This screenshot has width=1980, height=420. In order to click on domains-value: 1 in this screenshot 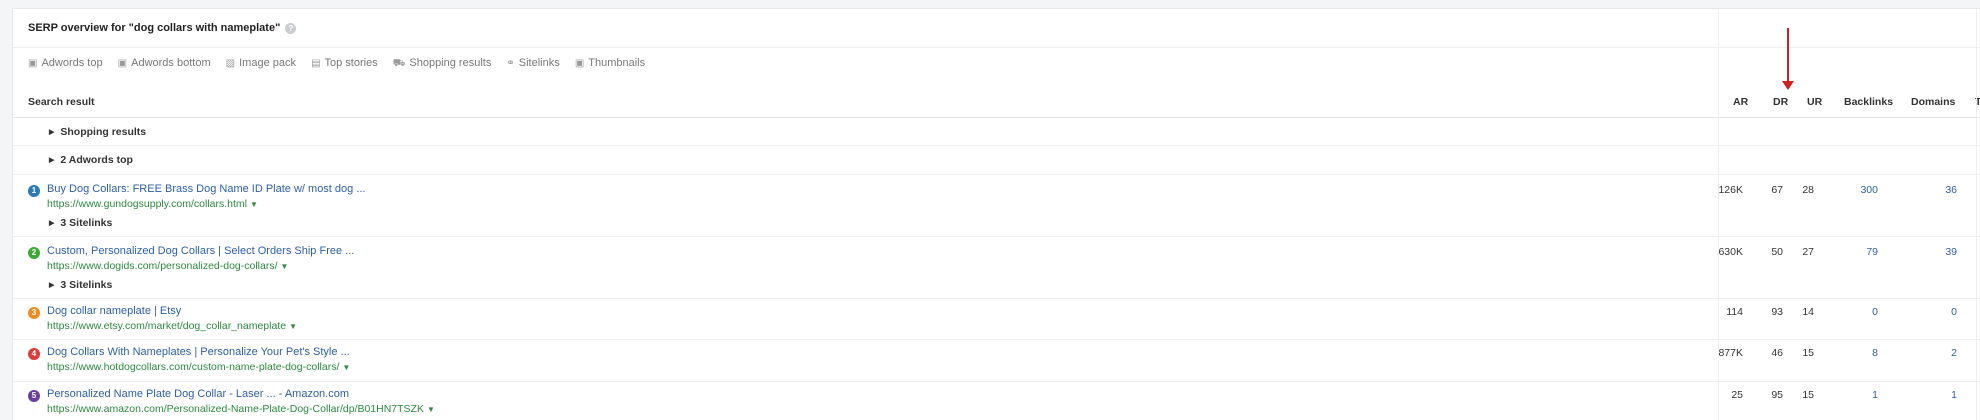, I will do `click(1937, 395)`.